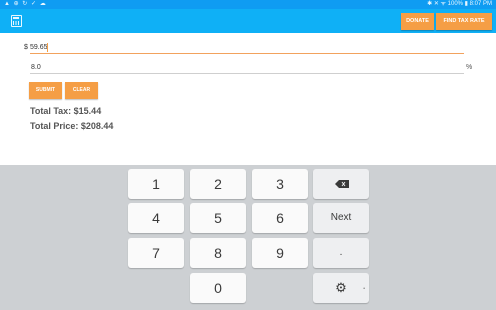 The width and height of the screenshot is (496, 310). I want to click on key-1: 1, so click(156, 184).